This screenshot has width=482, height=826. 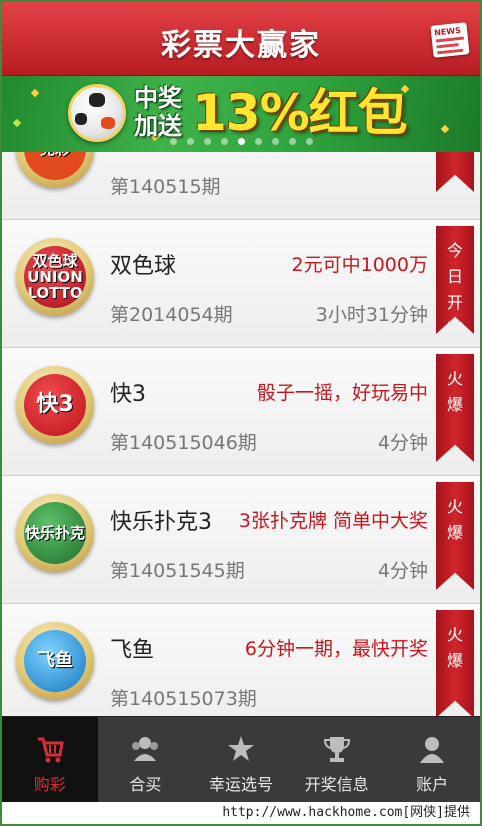 What do you see at coordinates (359, 265) in the screenshot?
I see `lottery-promo: 2元可中1000万` at bounding box center [359, 265].